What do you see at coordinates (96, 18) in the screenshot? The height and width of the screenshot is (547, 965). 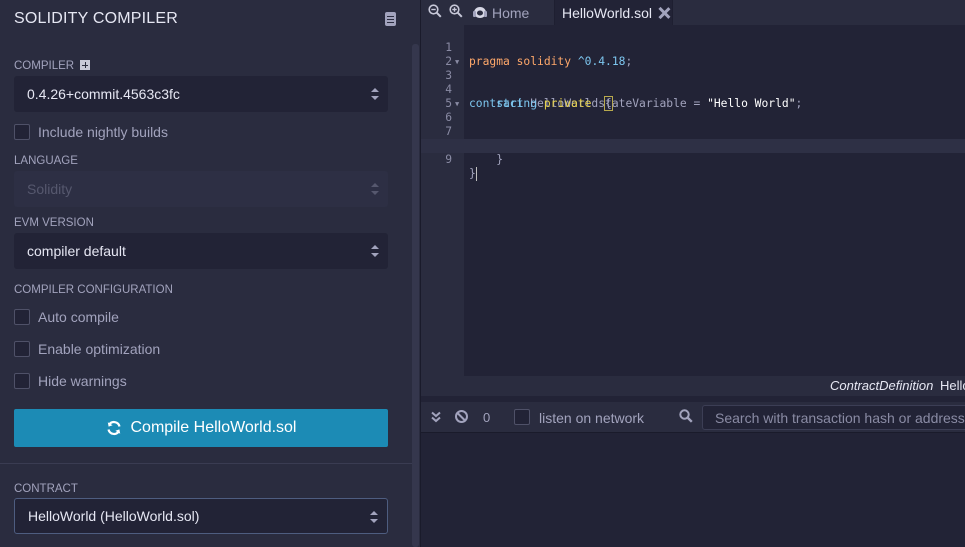 I see `panel-title: SOLIDITY COMPILER` at bounding box center [96, 18].